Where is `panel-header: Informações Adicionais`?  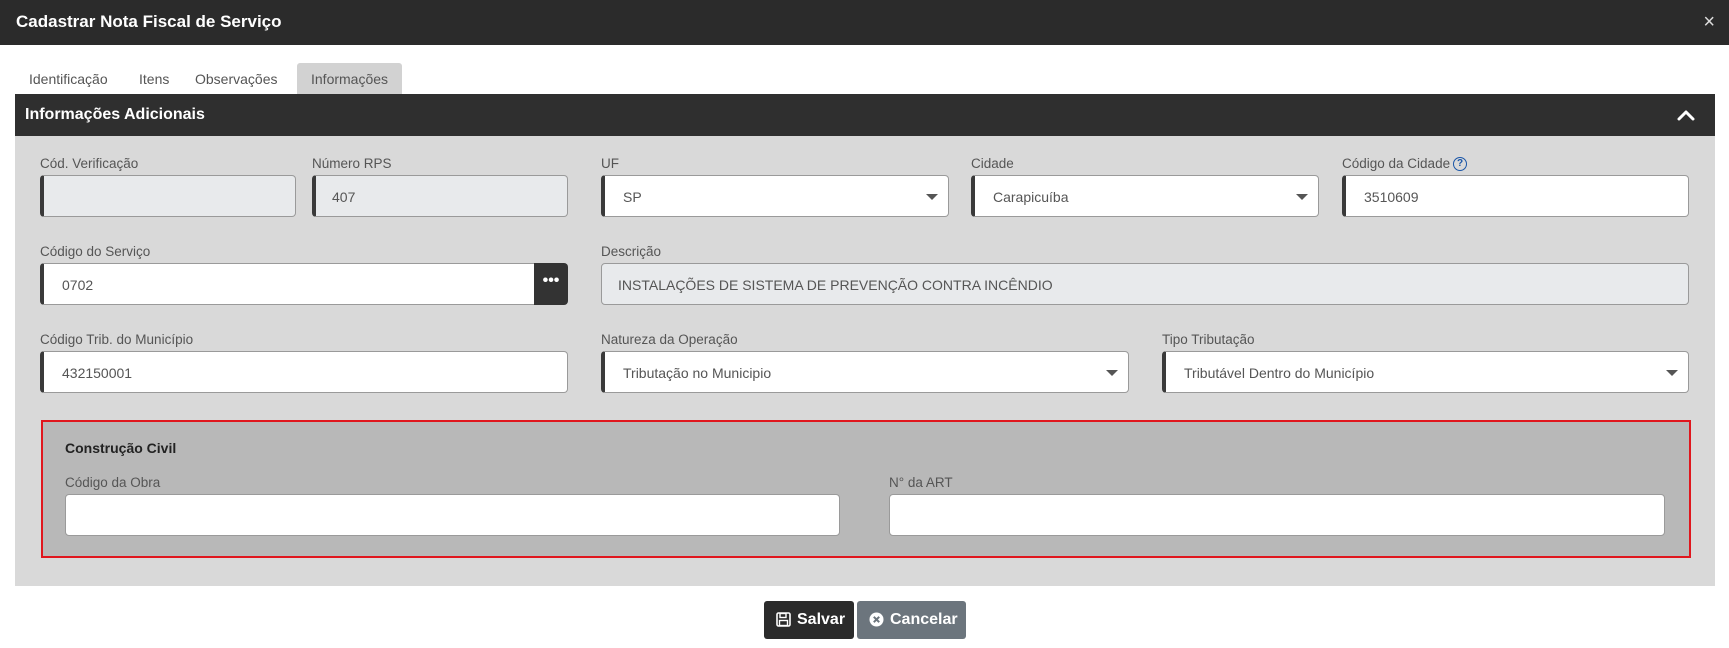 panel-header: Informações Adicionais is located at coordinates (865, 115).